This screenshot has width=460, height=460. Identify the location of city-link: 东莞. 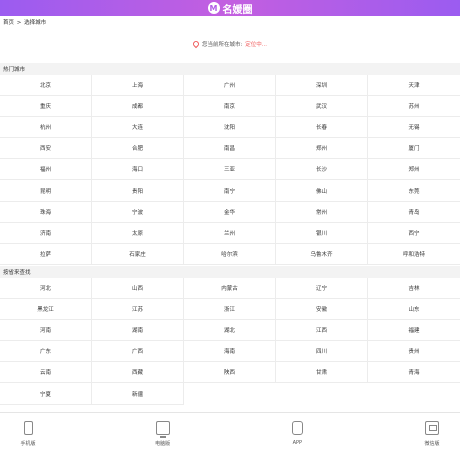
(414, 191).